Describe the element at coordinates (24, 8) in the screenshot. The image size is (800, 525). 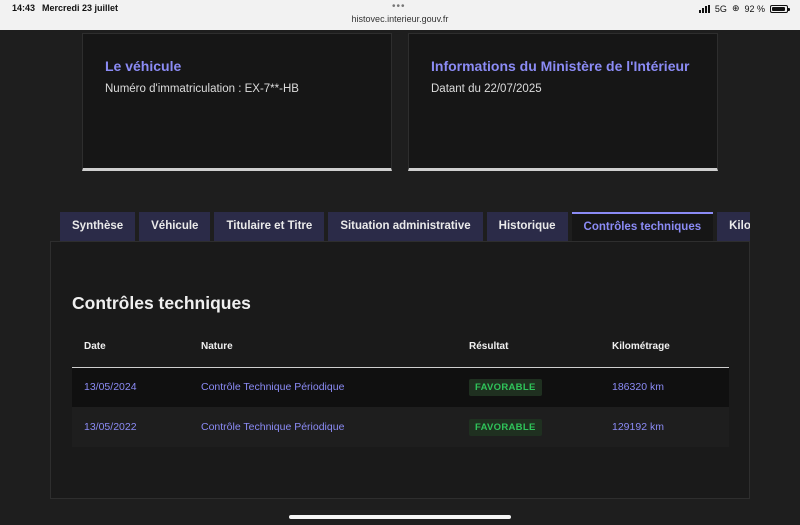
I see `status-time: 14:43` at that location.